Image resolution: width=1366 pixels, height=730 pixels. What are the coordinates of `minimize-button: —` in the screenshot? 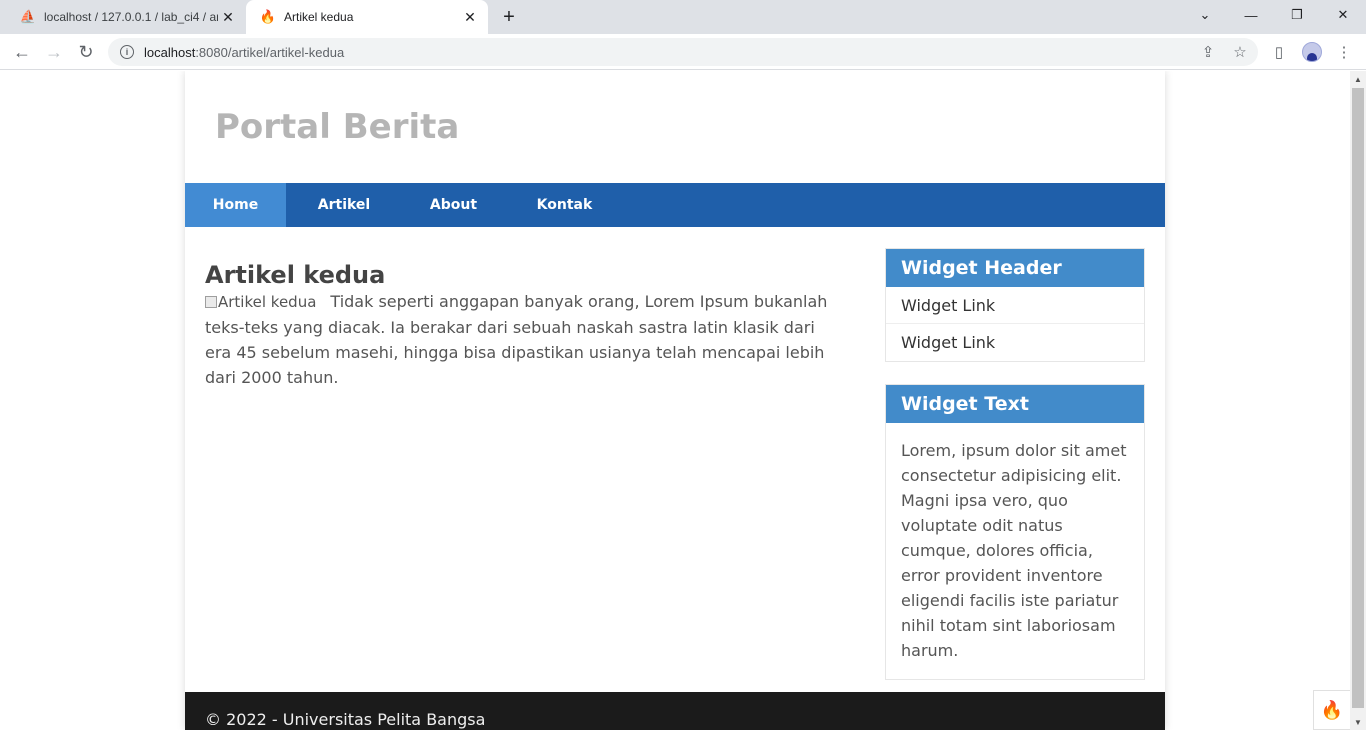 It's located at (1251, 15).